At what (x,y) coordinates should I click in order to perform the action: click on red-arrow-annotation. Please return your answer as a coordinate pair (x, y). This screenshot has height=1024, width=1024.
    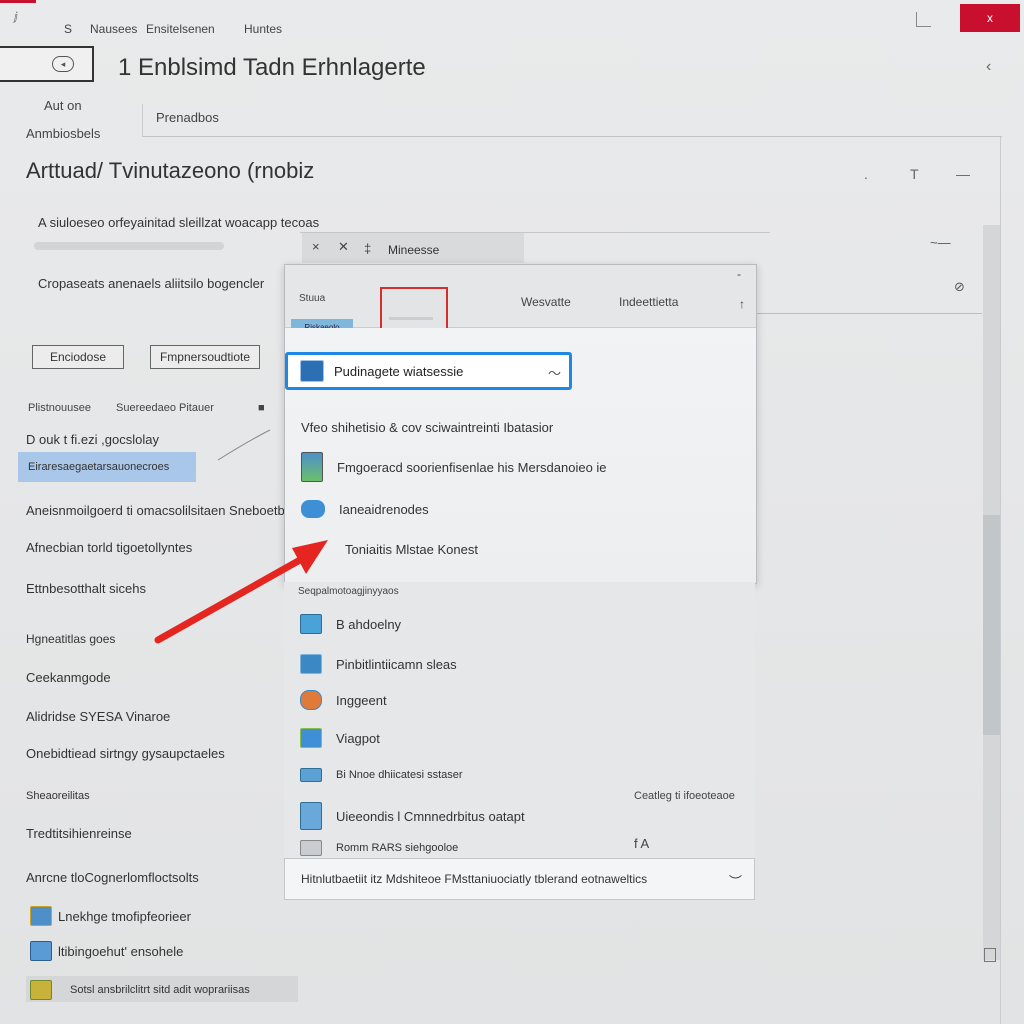
    Looking at the image, I should click on (241, 536).